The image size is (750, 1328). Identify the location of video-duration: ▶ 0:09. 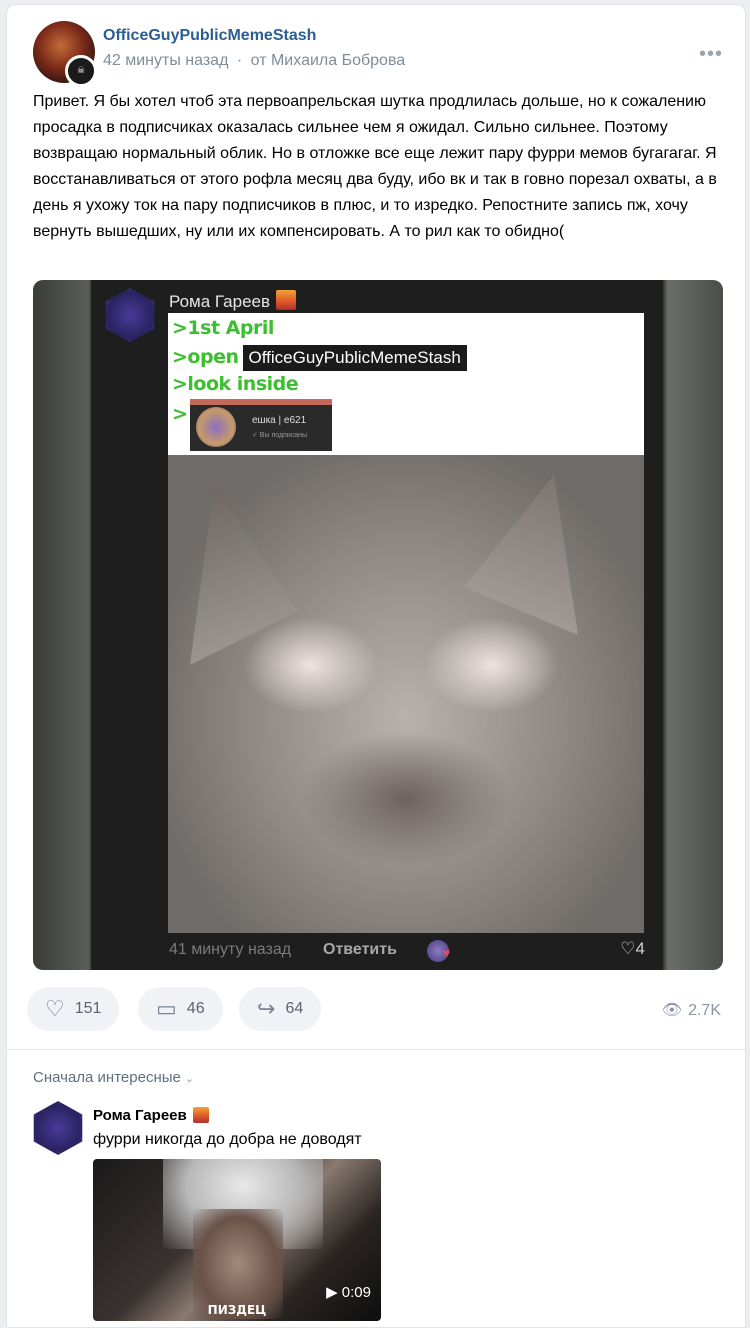
(348, 1292).